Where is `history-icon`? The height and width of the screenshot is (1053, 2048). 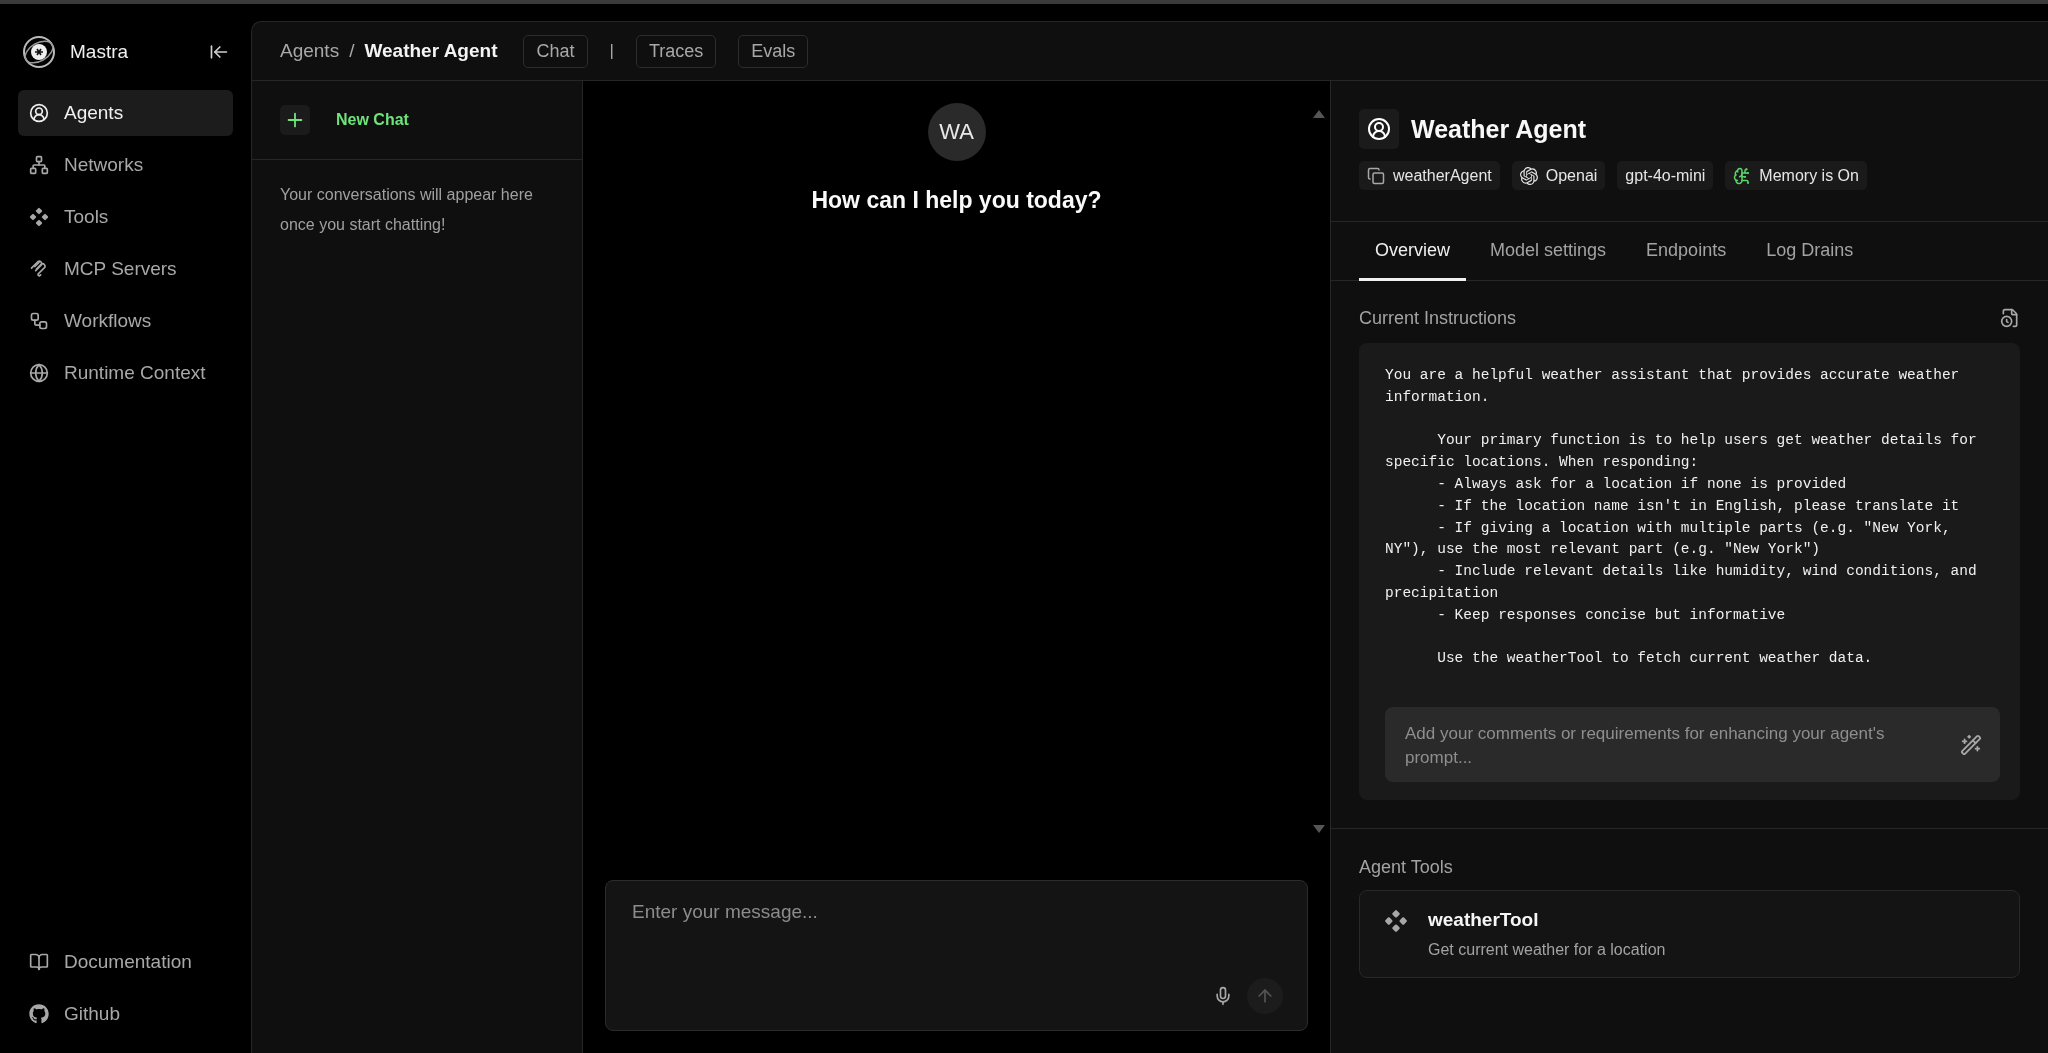
history-icon is located at coordinates (2010, 318).